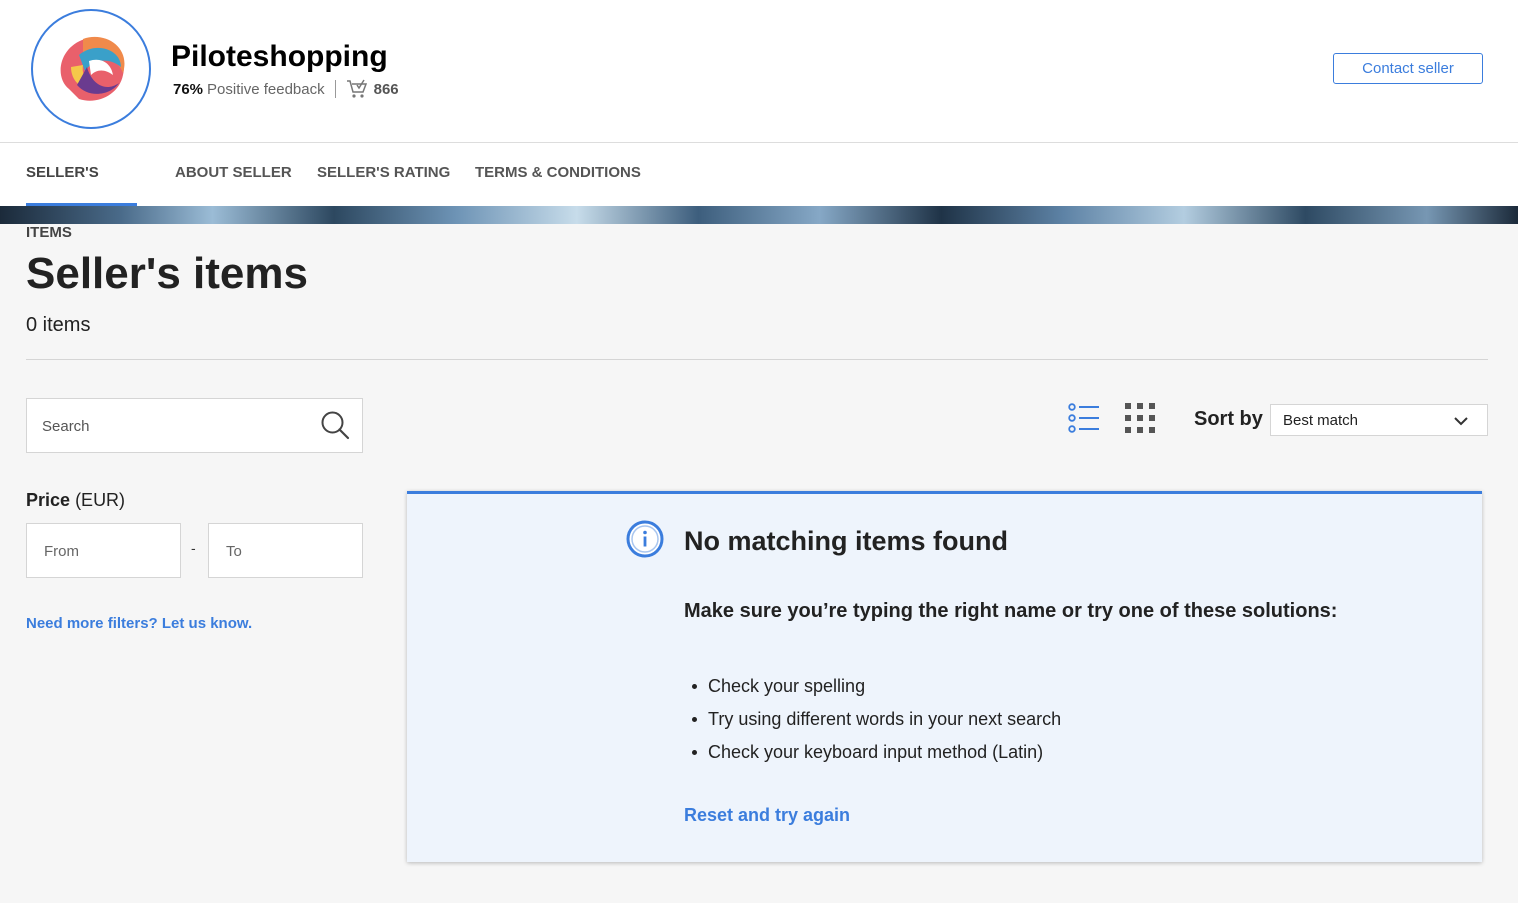 This screenshot has width=1518, height=903. What do you see at coordinates (335, 89) in the screenshot?
I see `stats-divider` at bounding box center [335, 89].